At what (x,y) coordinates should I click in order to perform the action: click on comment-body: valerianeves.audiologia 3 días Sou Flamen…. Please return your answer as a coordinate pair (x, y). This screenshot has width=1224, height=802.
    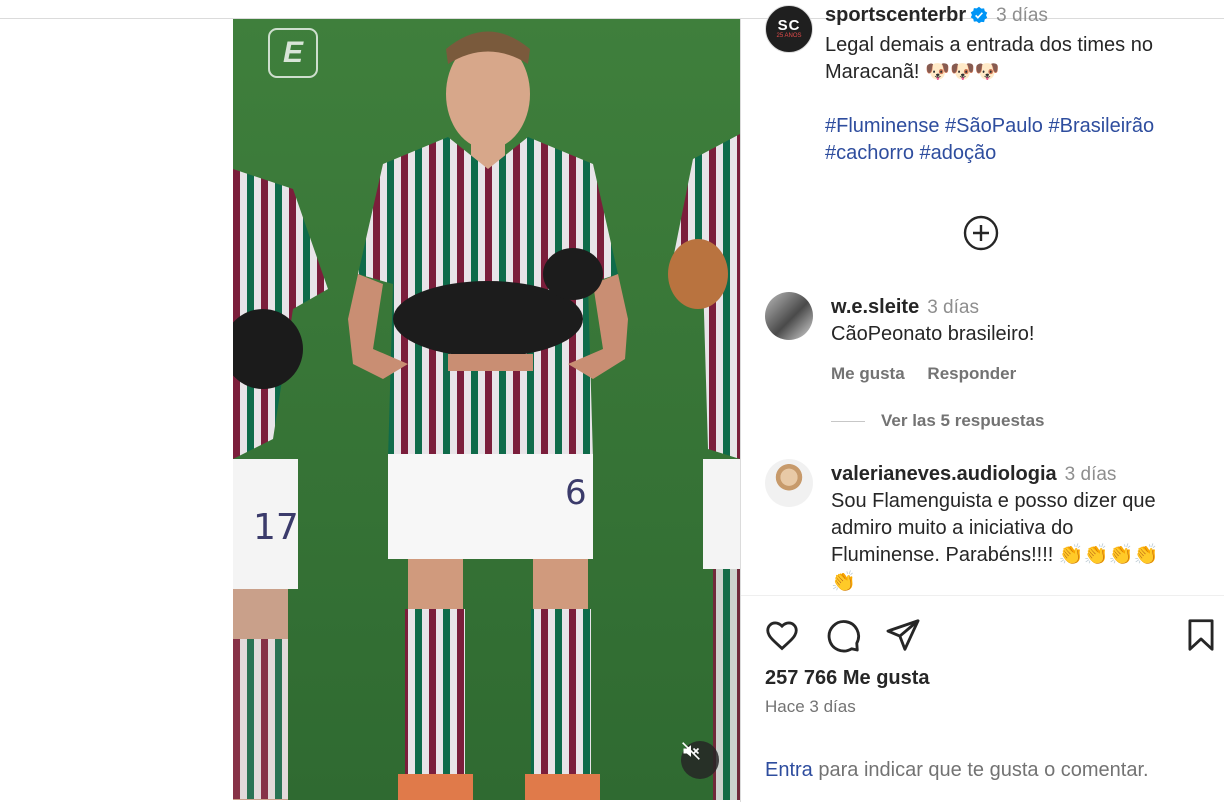
    Looking at the image, I should click on (1011, 528).